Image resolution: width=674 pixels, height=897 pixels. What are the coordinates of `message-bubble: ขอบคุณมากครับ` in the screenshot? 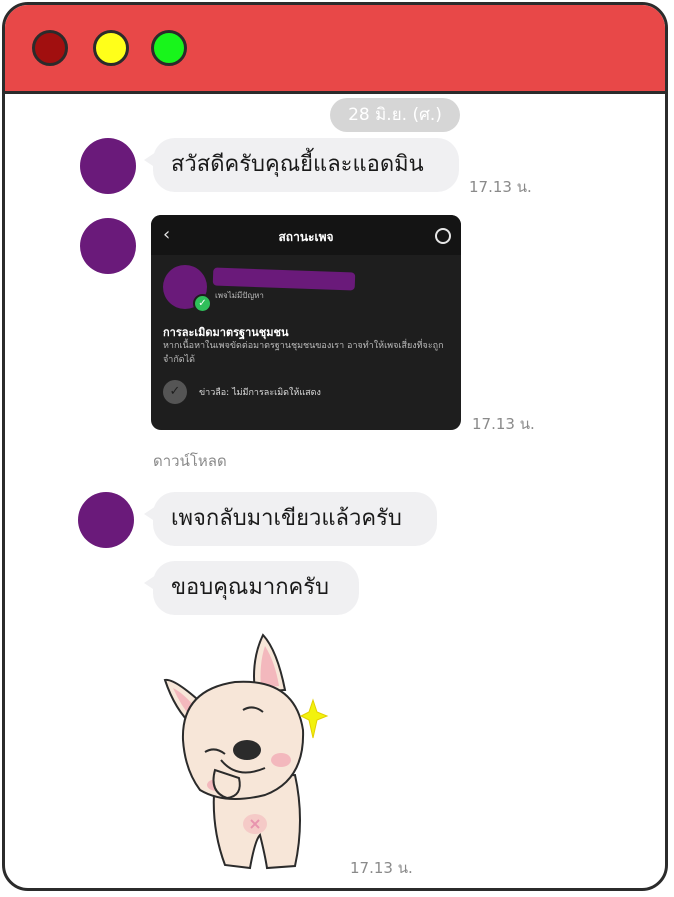 It's located at (251, 588).